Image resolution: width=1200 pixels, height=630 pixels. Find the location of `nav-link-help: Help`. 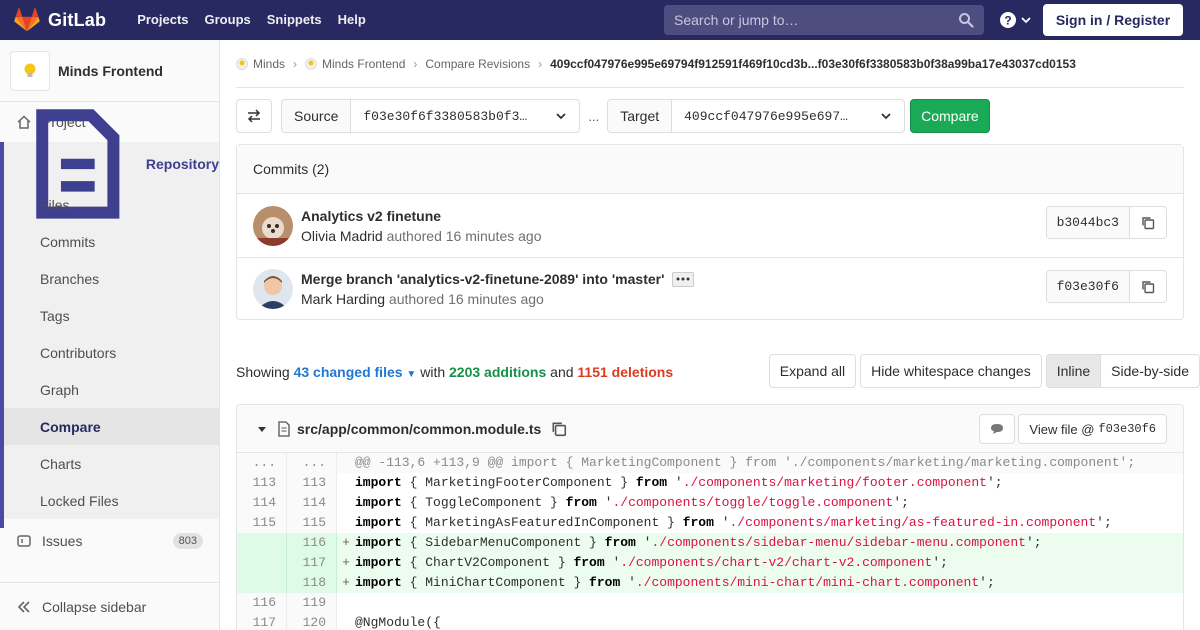

nav-link-help: Help is located at coordinates (352, 20).